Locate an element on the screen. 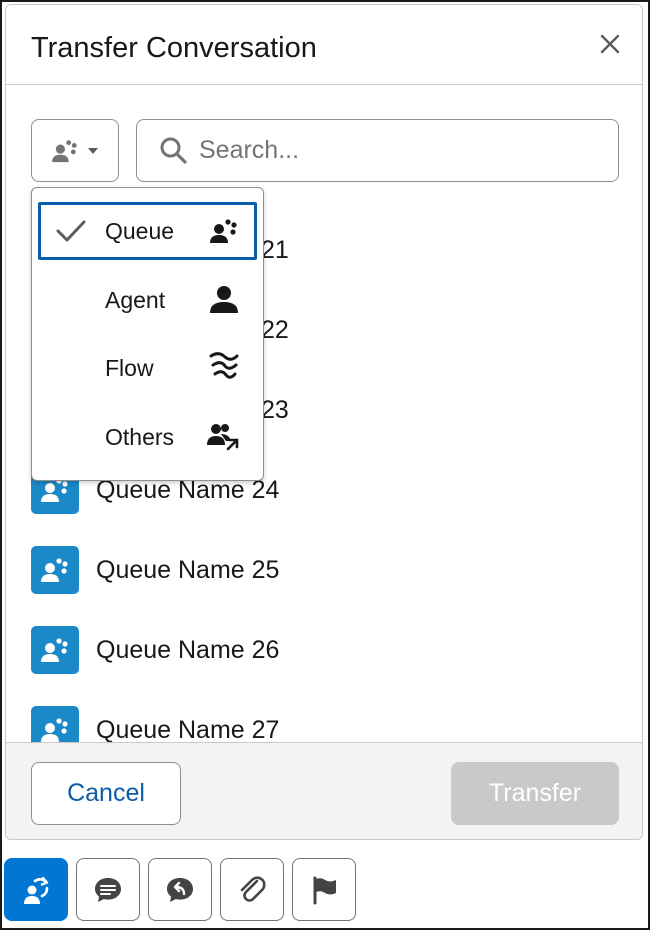 The width and height of the screenshot is (650, 930). agent-icon is located at coordinates (224, 299).